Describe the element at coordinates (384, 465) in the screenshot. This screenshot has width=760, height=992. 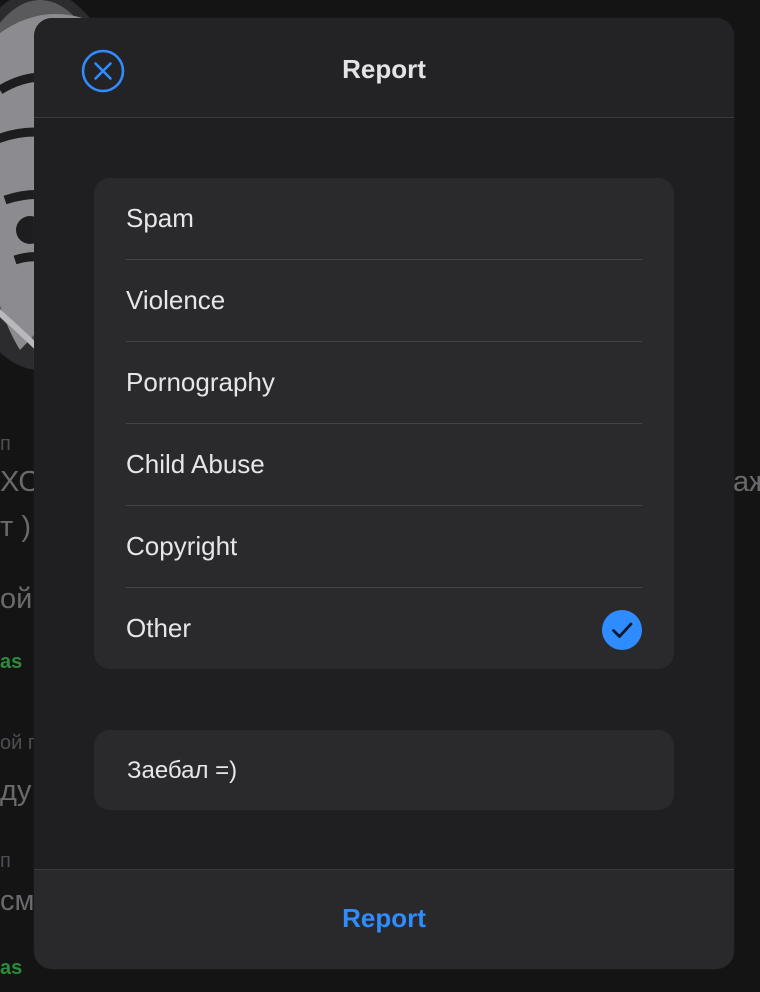
I see `option-child-abuse: Child Abuse` at that location.